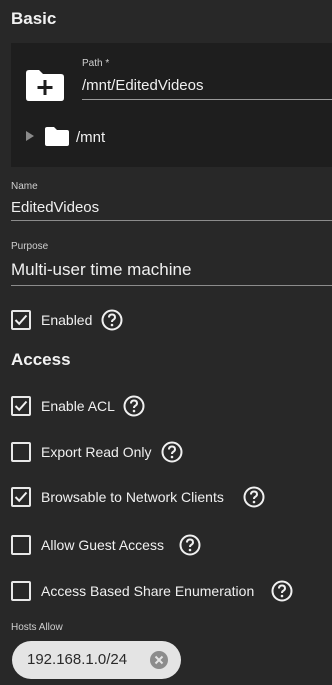 This screenshot has width=332, height=685. I want to click on purpose-select: Multi-user time machine, so click(101, 270).